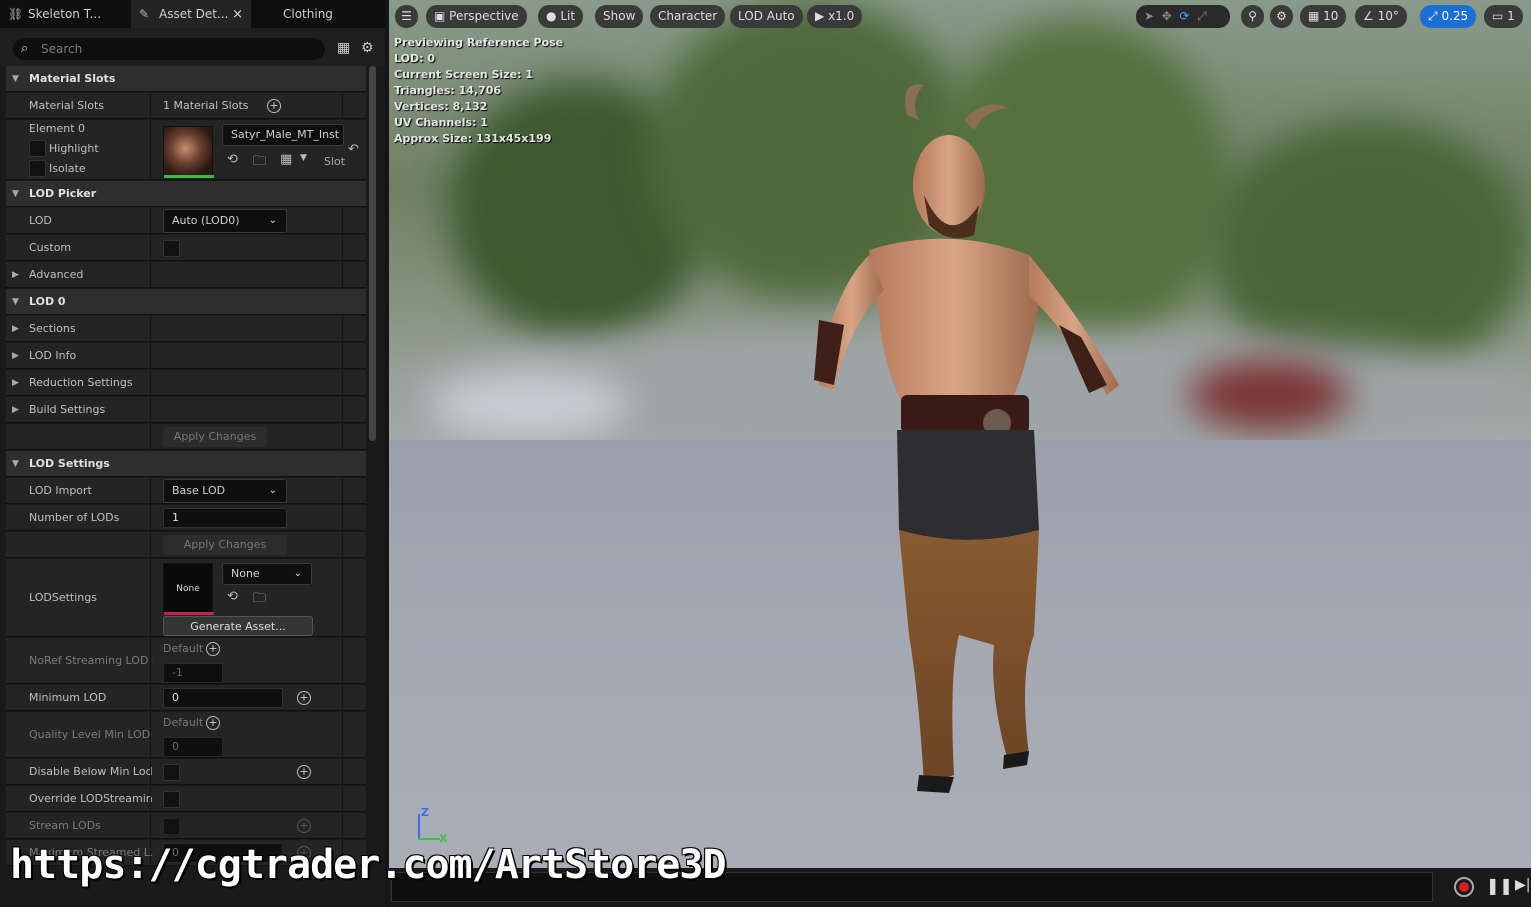  What do you see at coordinates (1498, 16) in the screenshot?
I see `camera-icon: ▭` at bounding box center [1498, 16].